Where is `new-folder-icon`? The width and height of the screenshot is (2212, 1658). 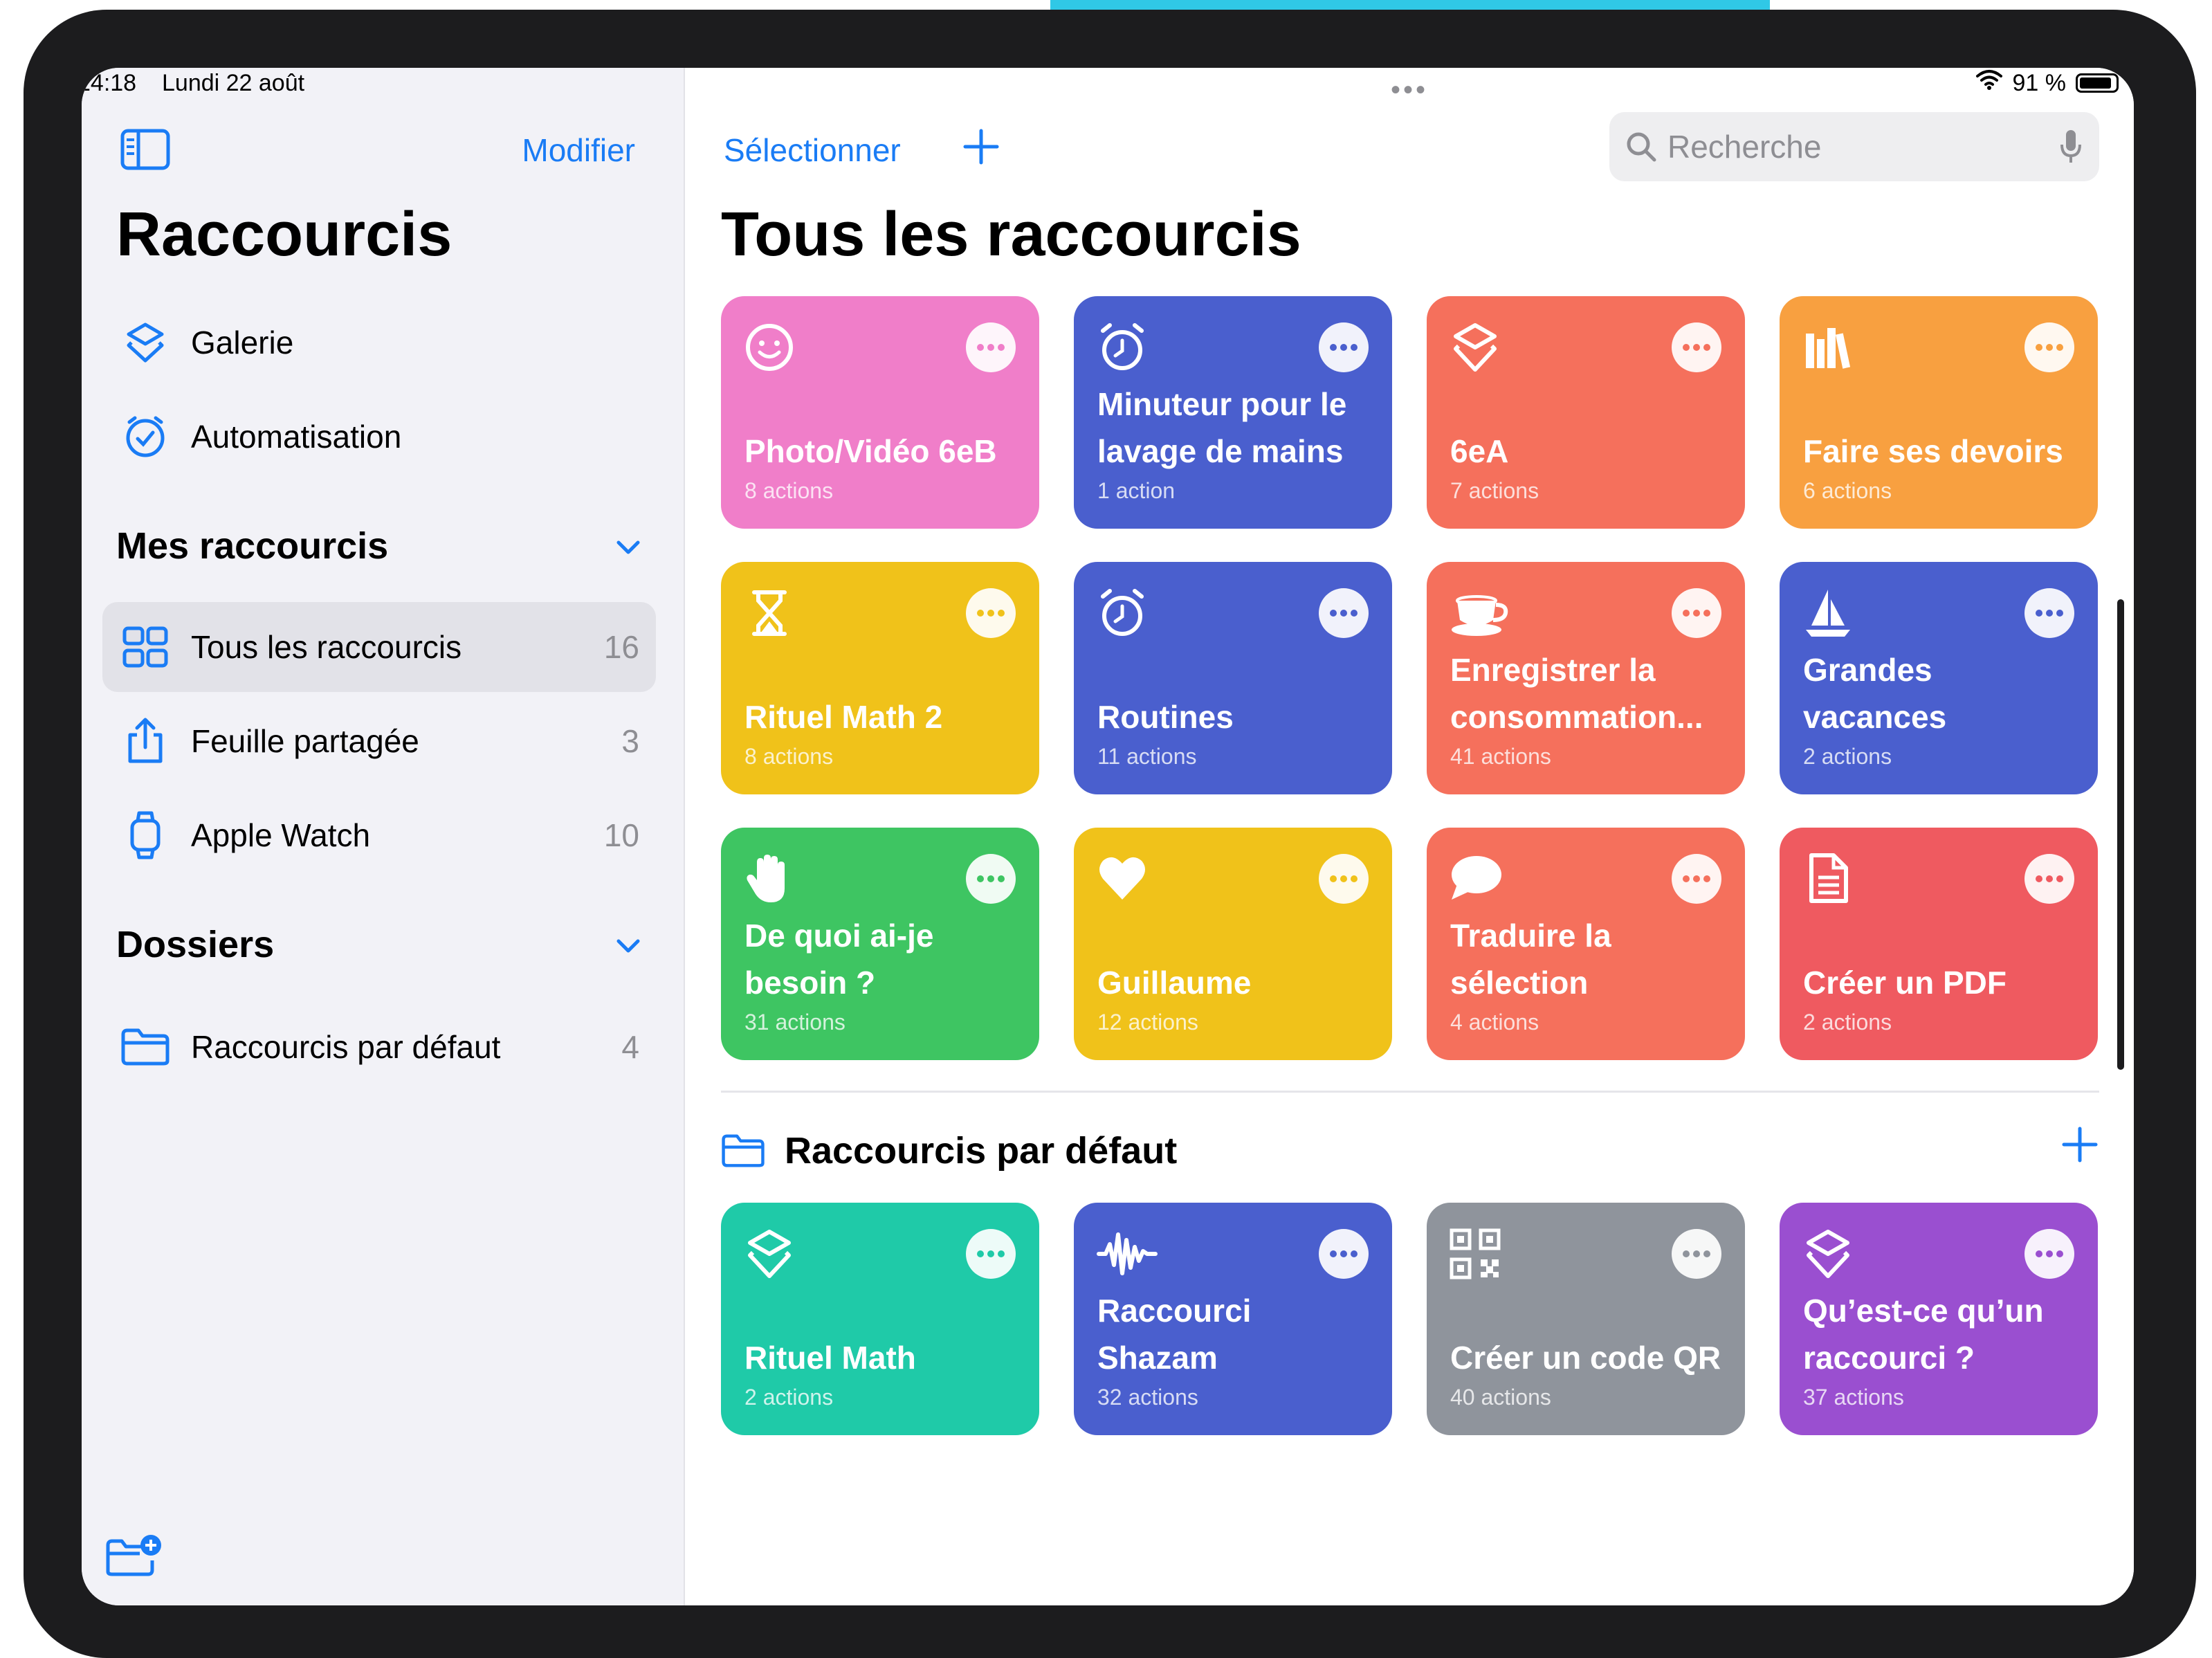
new-folder-icon is located at coordinates (134, 1558).